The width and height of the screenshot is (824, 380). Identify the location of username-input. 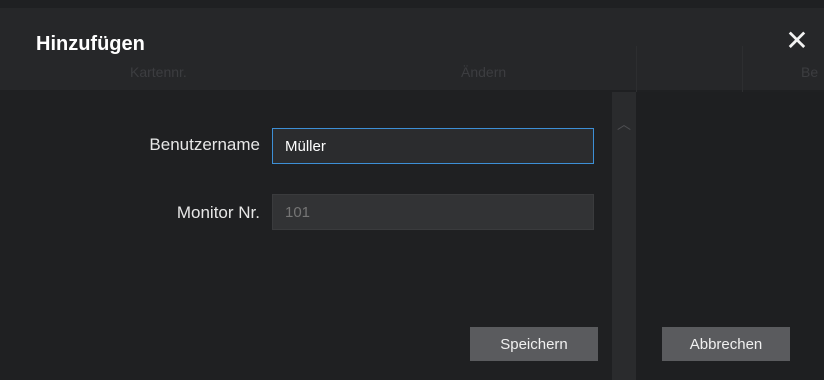
(433, 146).